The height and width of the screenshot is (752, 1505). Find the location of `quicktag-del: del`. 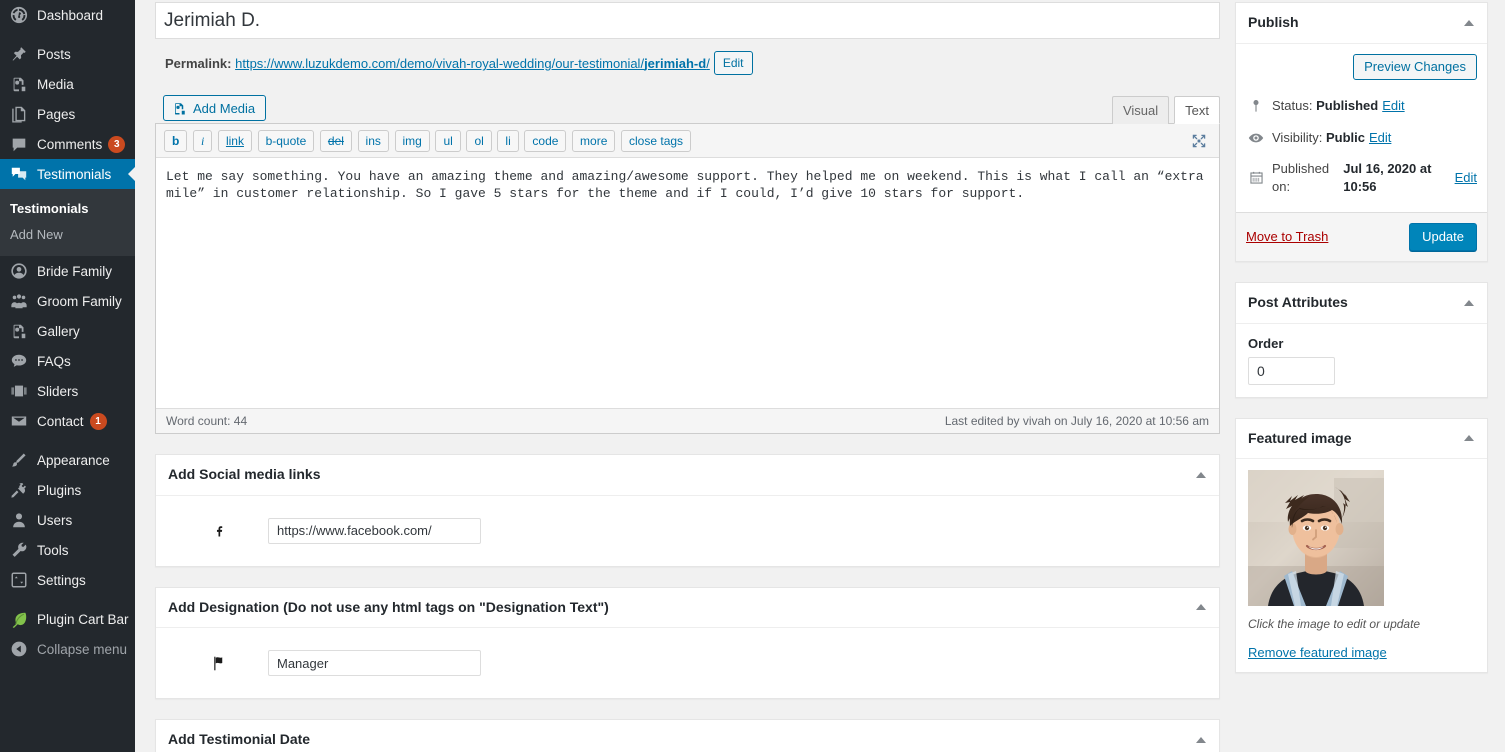

quicktag-del: del is located at coordinates (335, 141).